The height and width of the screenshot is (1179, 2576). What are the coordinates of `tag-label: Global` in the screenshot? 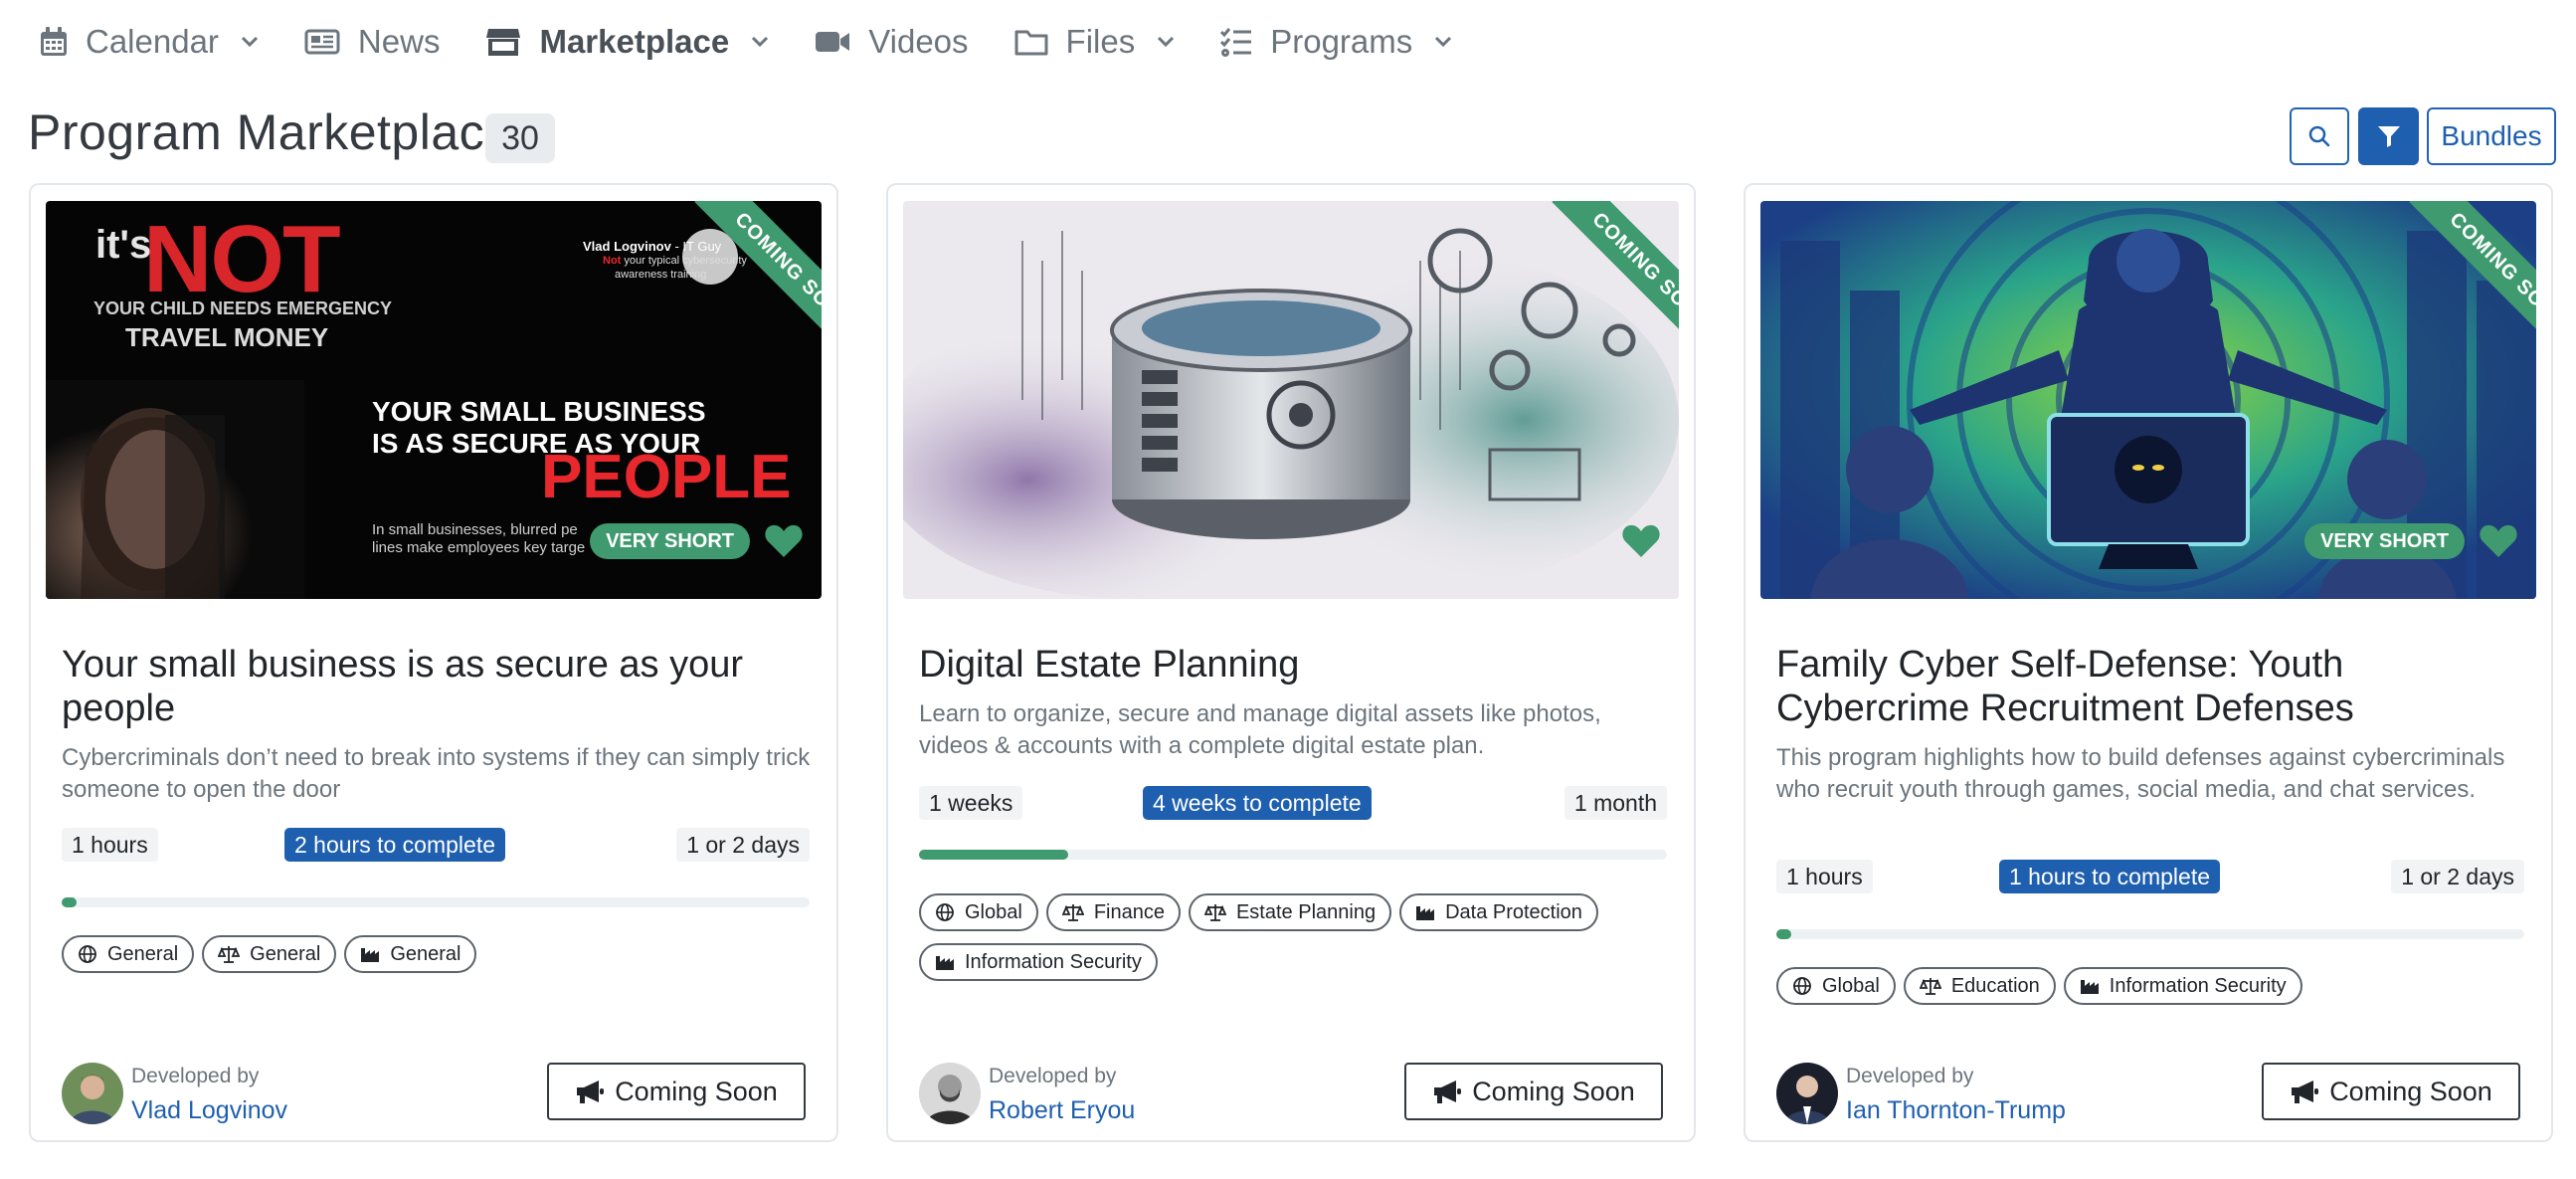 It's located at (1851, 985).